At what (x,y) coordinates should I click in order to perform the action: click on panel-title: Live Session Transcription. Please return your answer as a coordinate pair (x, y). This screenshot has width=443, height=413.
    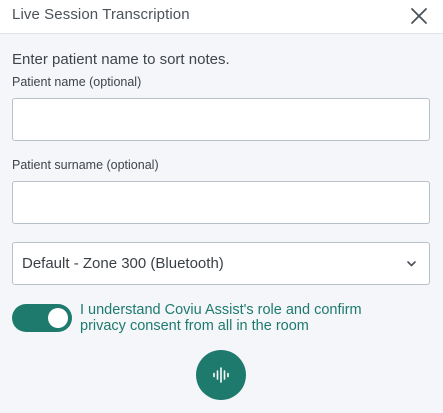
    Looking at the image, I should click on (101, 14).